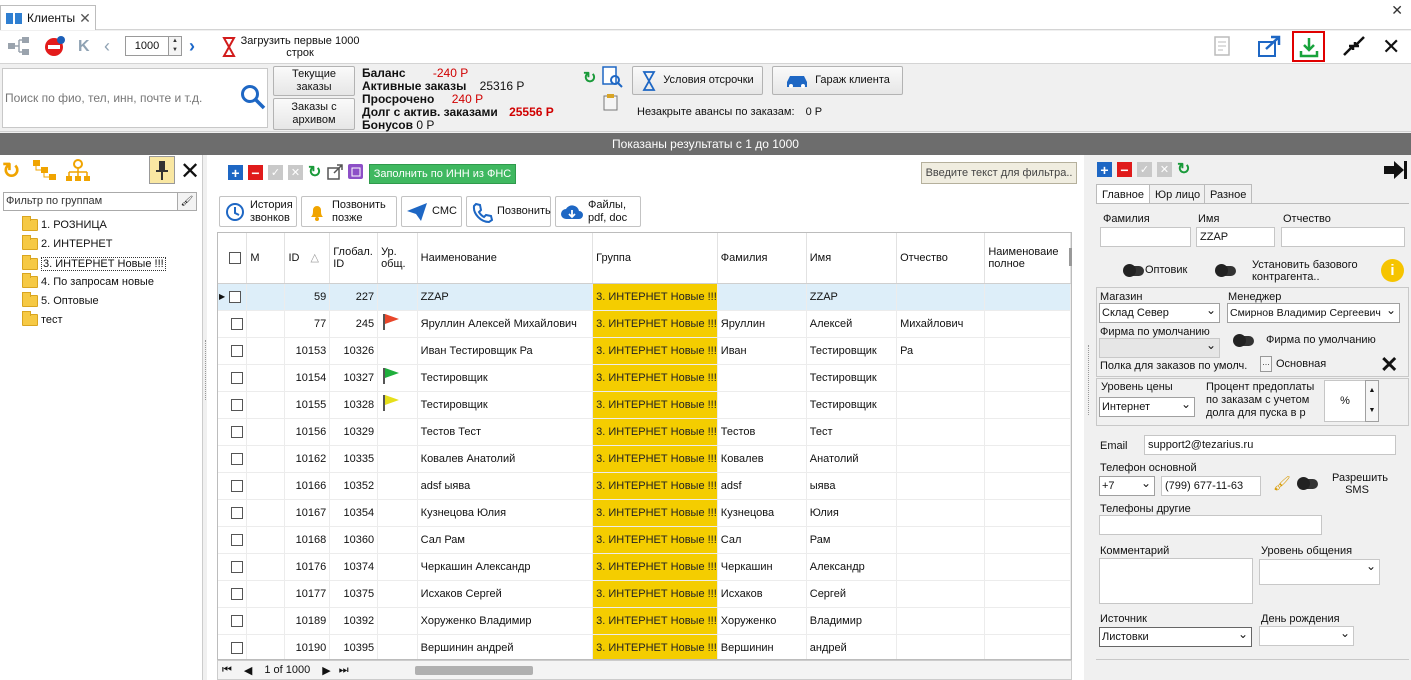  I want to click on select-all-header, so click(233, 258).